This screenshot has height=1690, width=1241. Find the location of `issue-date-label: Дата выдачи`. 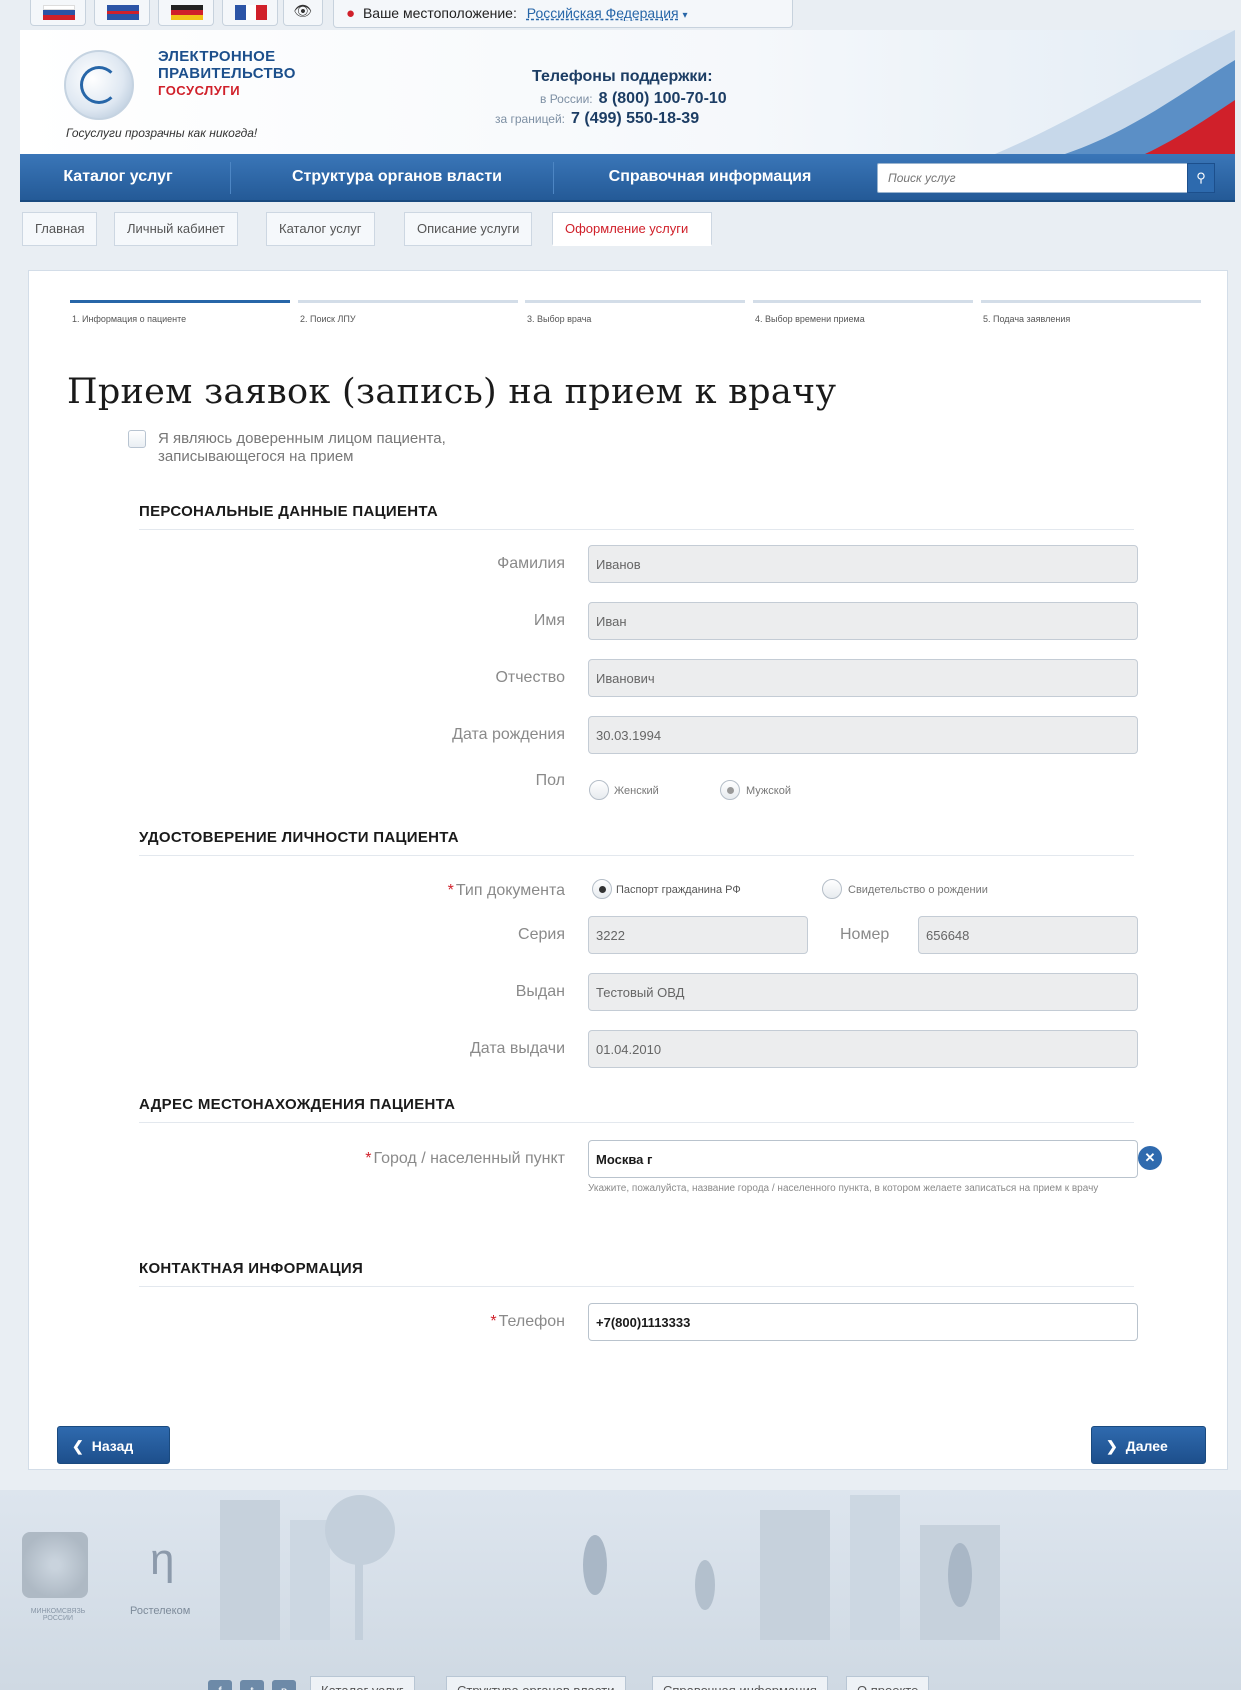

issue-date-label: Дата выдачи is located at coordinates (517, 1048).